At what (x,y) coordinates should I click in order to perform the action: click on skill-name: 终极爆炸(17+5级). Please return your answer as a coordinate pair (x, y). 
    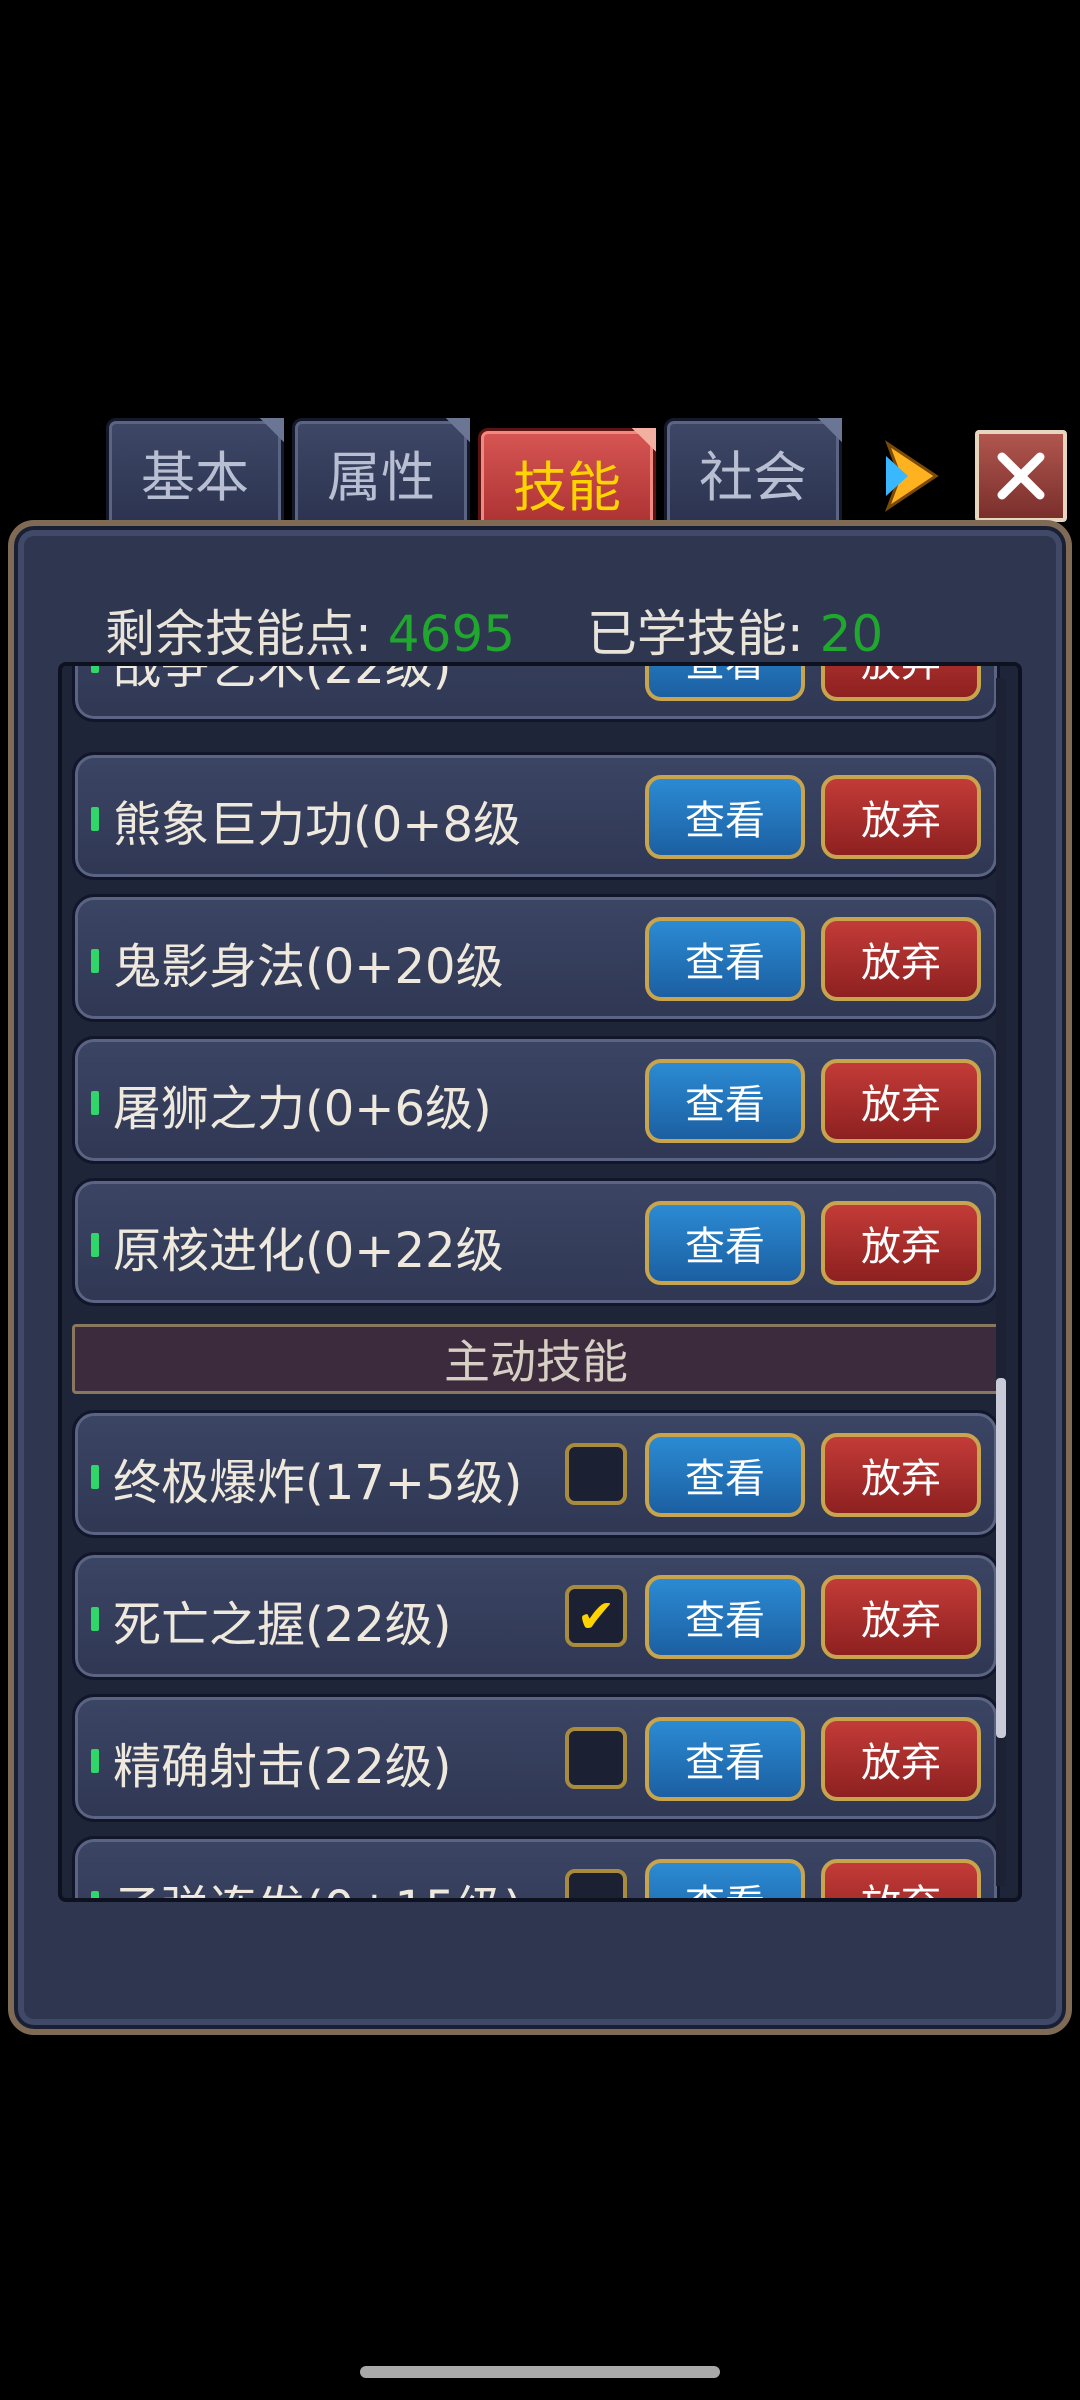
    Looking at the image, I should click on (318, 1483).